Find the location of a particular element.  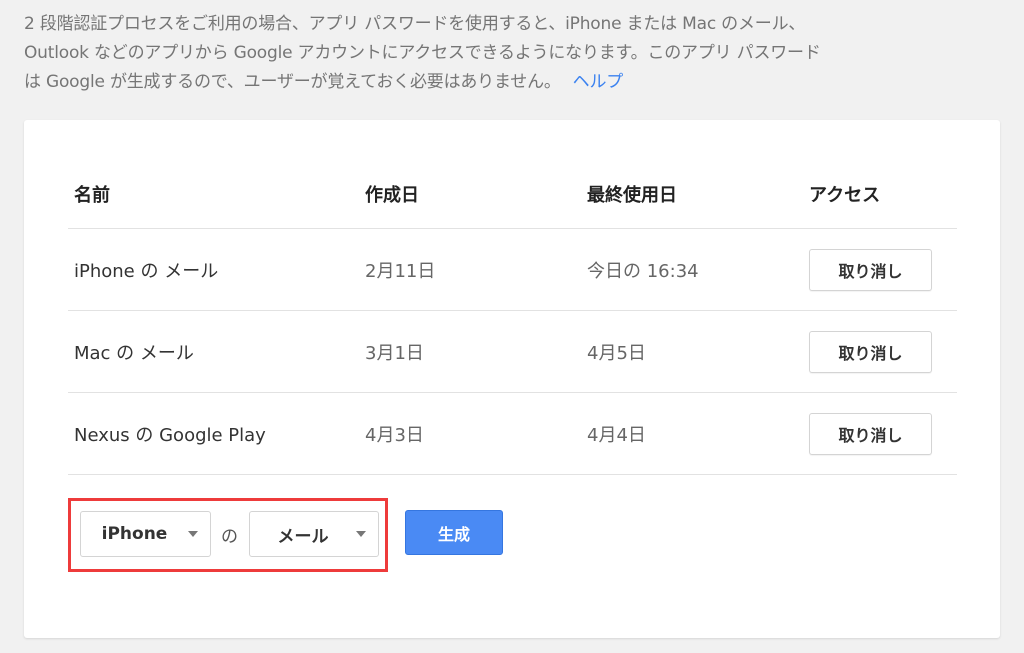

row-last-used: 4月5日 is located at coordinates (616, 353).